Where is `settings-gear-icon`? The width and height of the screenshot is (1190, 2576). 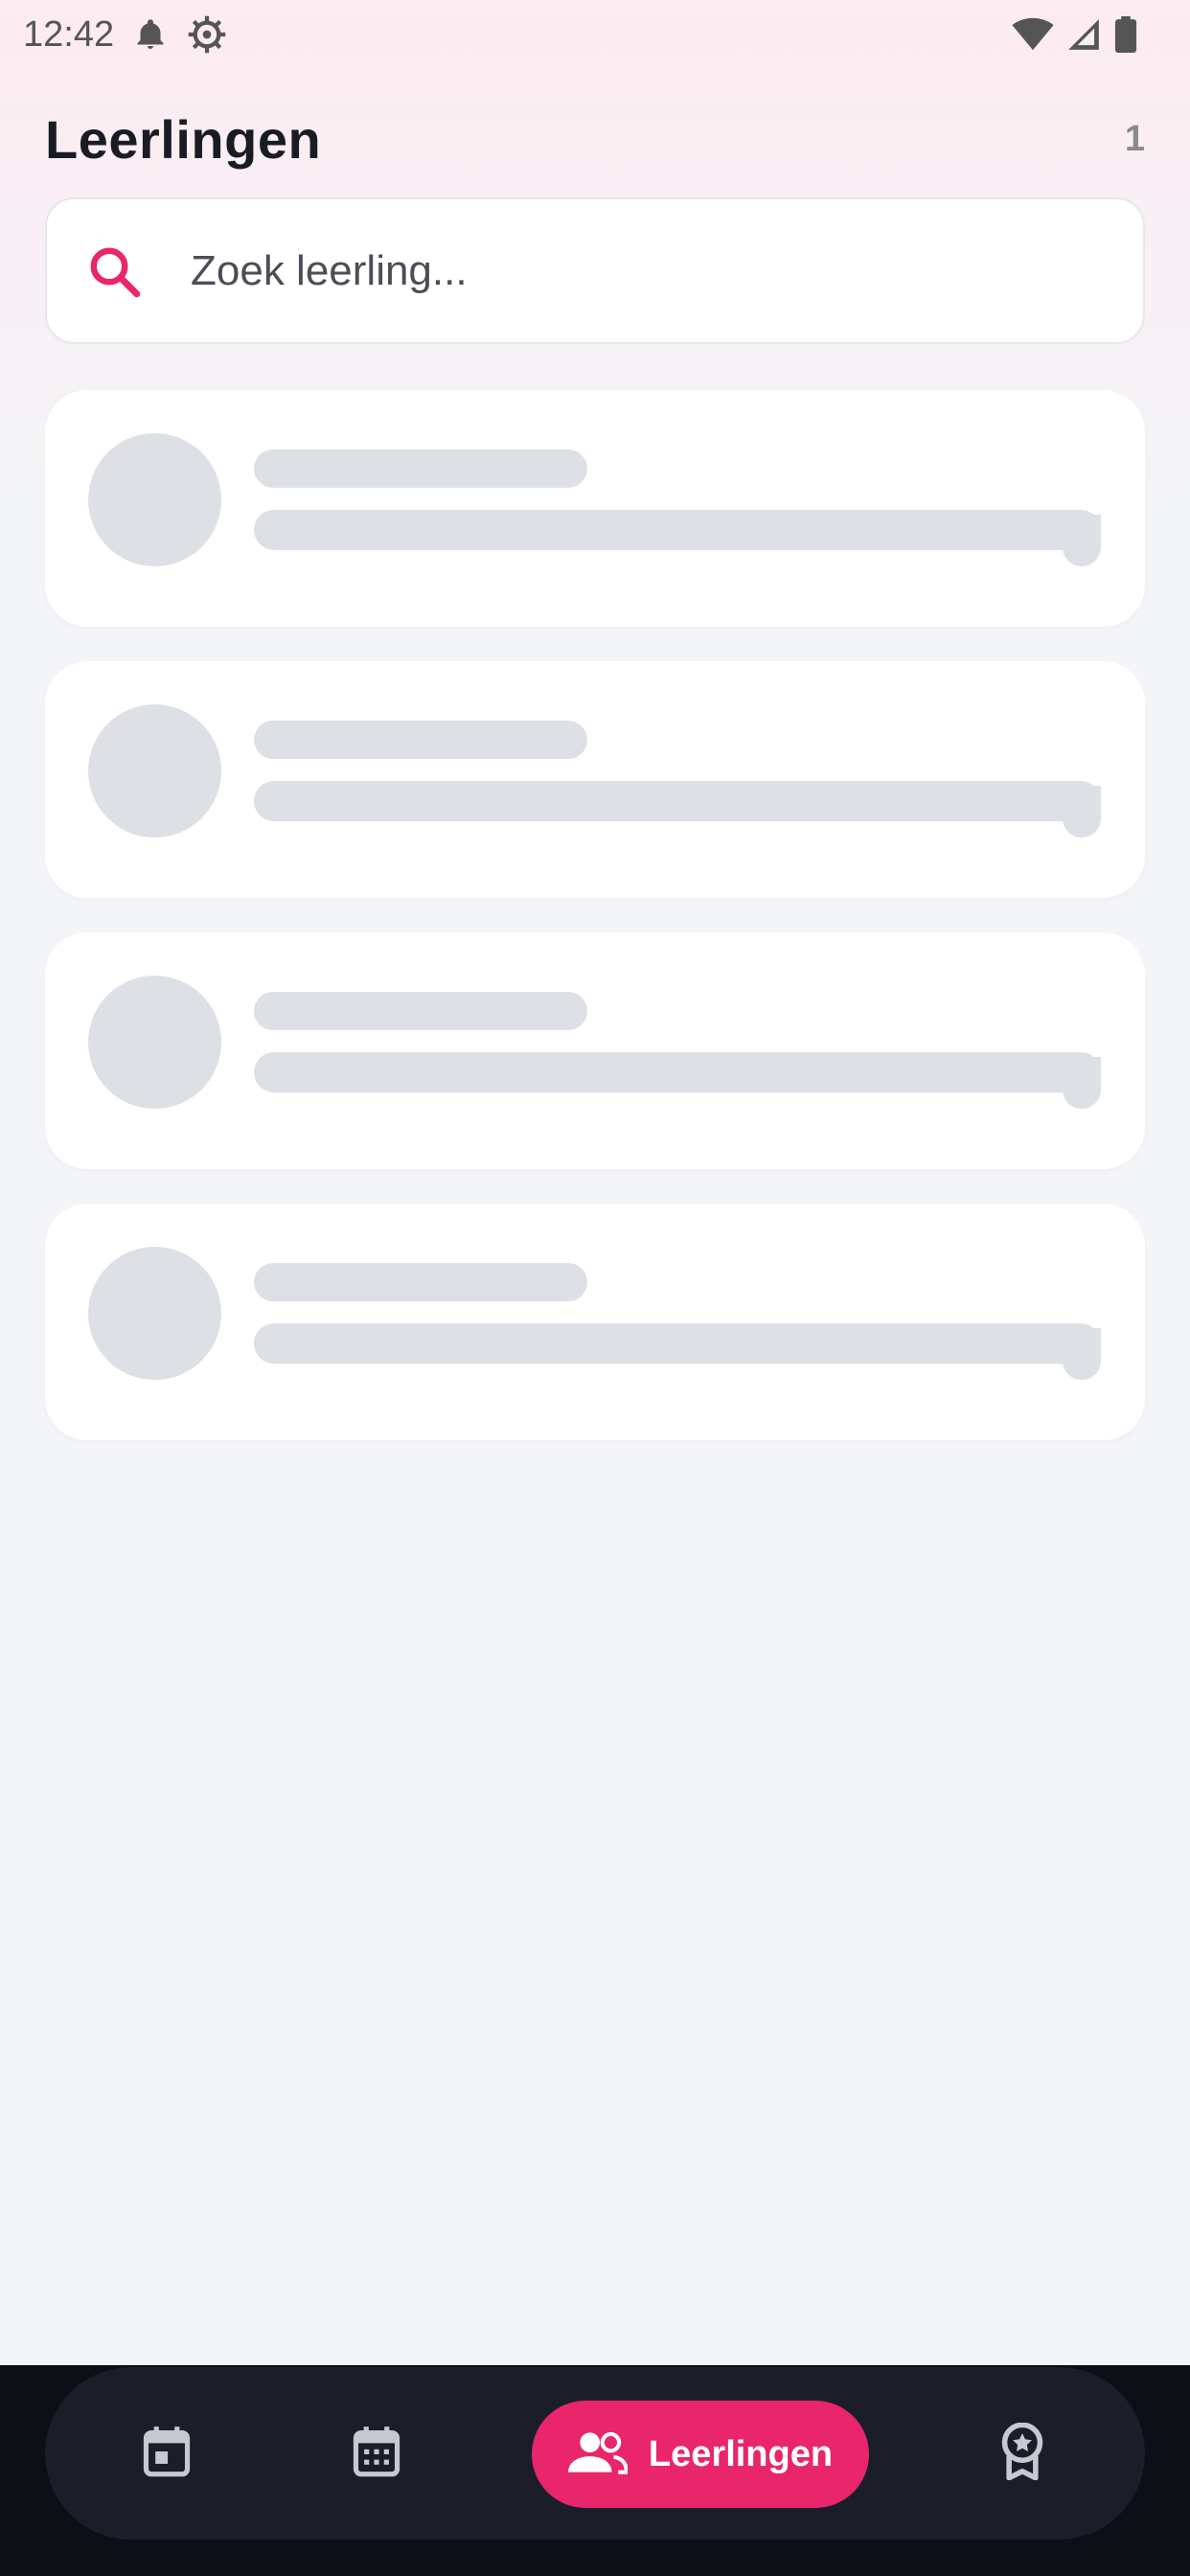 settings-gear-icon is located at coordinates (207, 34).